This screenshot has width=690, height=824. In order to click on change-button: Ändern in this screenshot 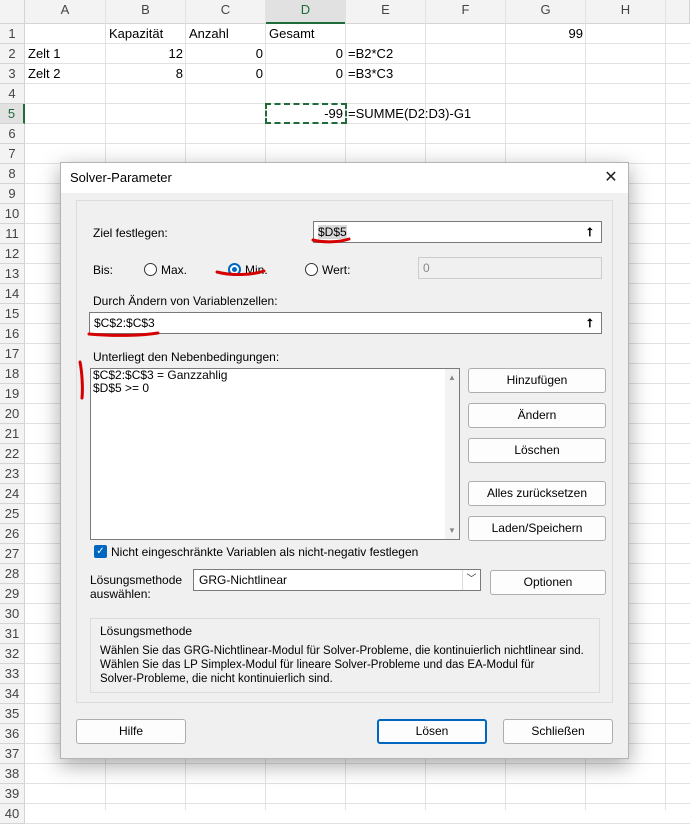, I will do `click(537, 415)`.